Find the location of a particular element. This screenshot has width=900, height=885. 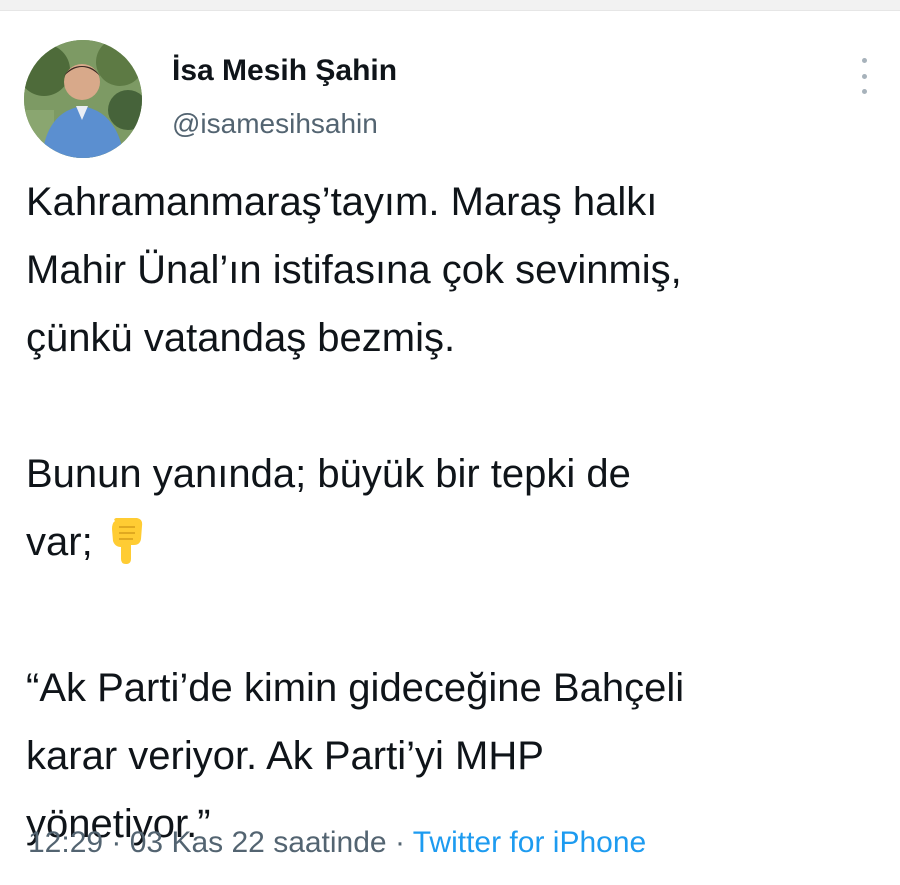

top-divider is located at coordinates (450, 5).